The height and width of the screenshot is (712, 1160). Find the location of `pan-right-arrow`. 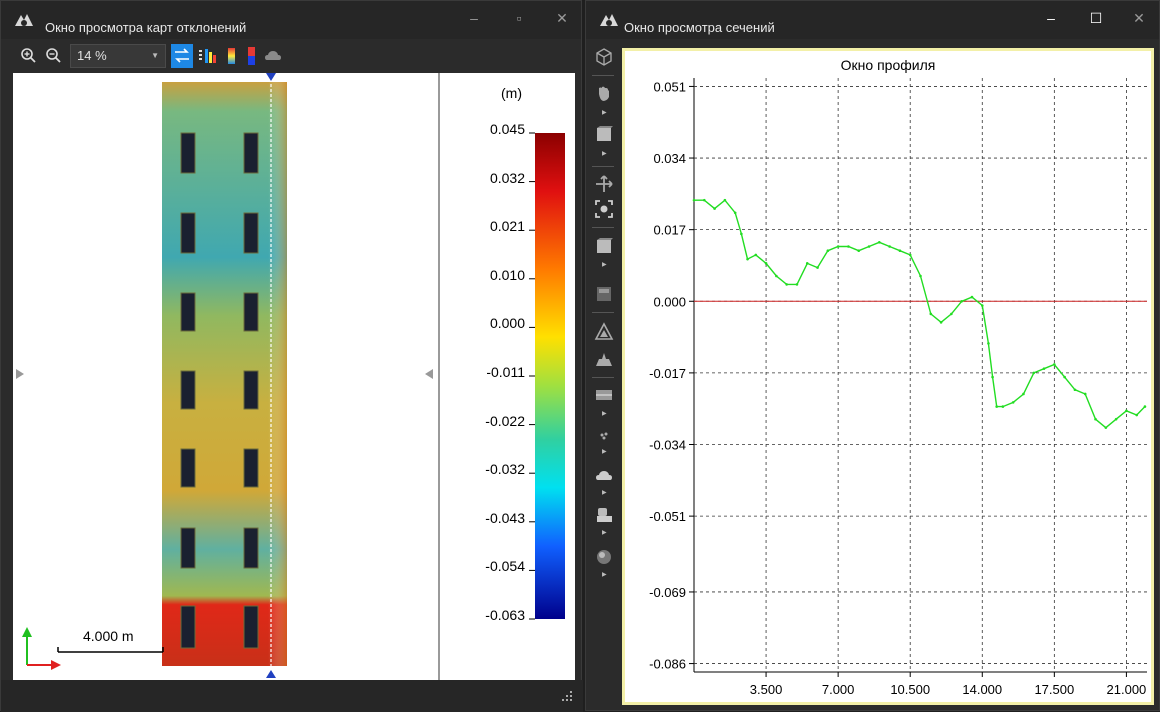

pan-right-arrow is located at coordinates (429, 374).